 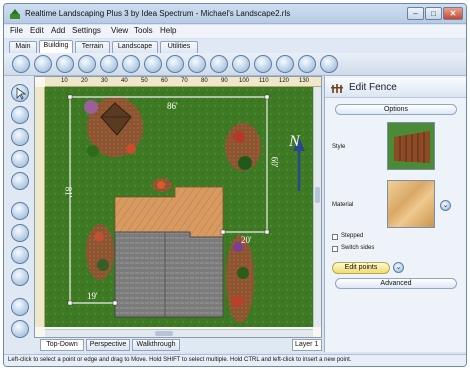 What do you see at coordinates (143, 30) in the screenshot?
I see `menu-tools: Tools` at bounding box center [143, 30].